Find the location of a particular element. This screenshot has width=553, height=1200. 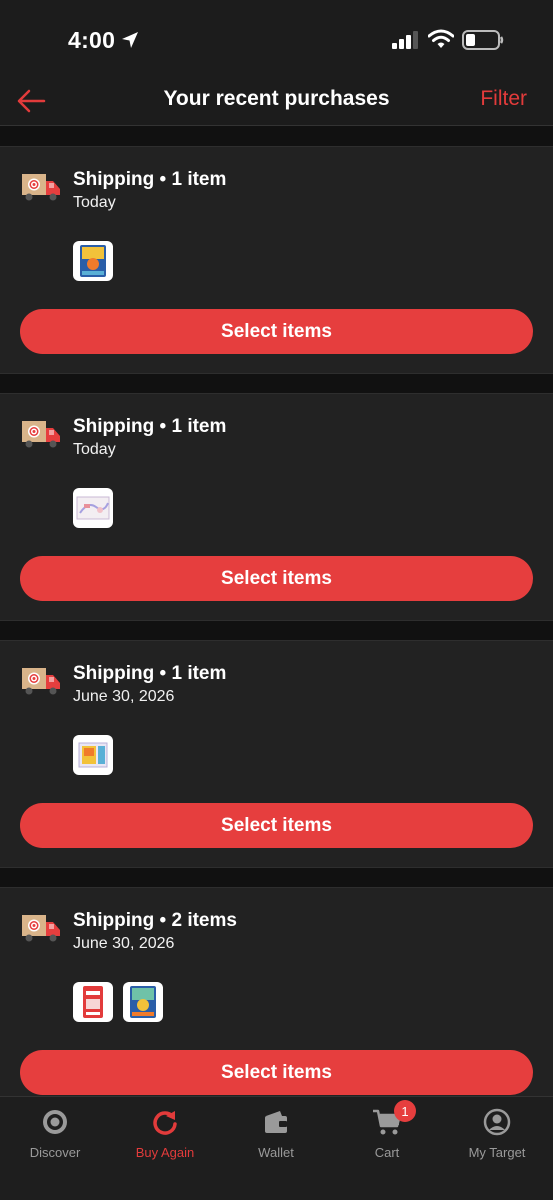

refresh-icon is located at coordinates (165, 1123).